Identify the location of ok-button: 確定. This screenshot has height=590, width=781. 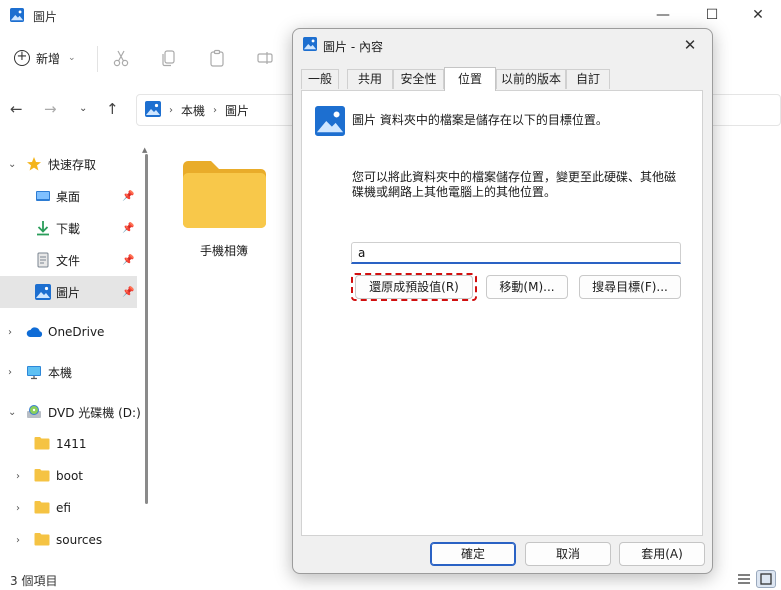
(473, 554).